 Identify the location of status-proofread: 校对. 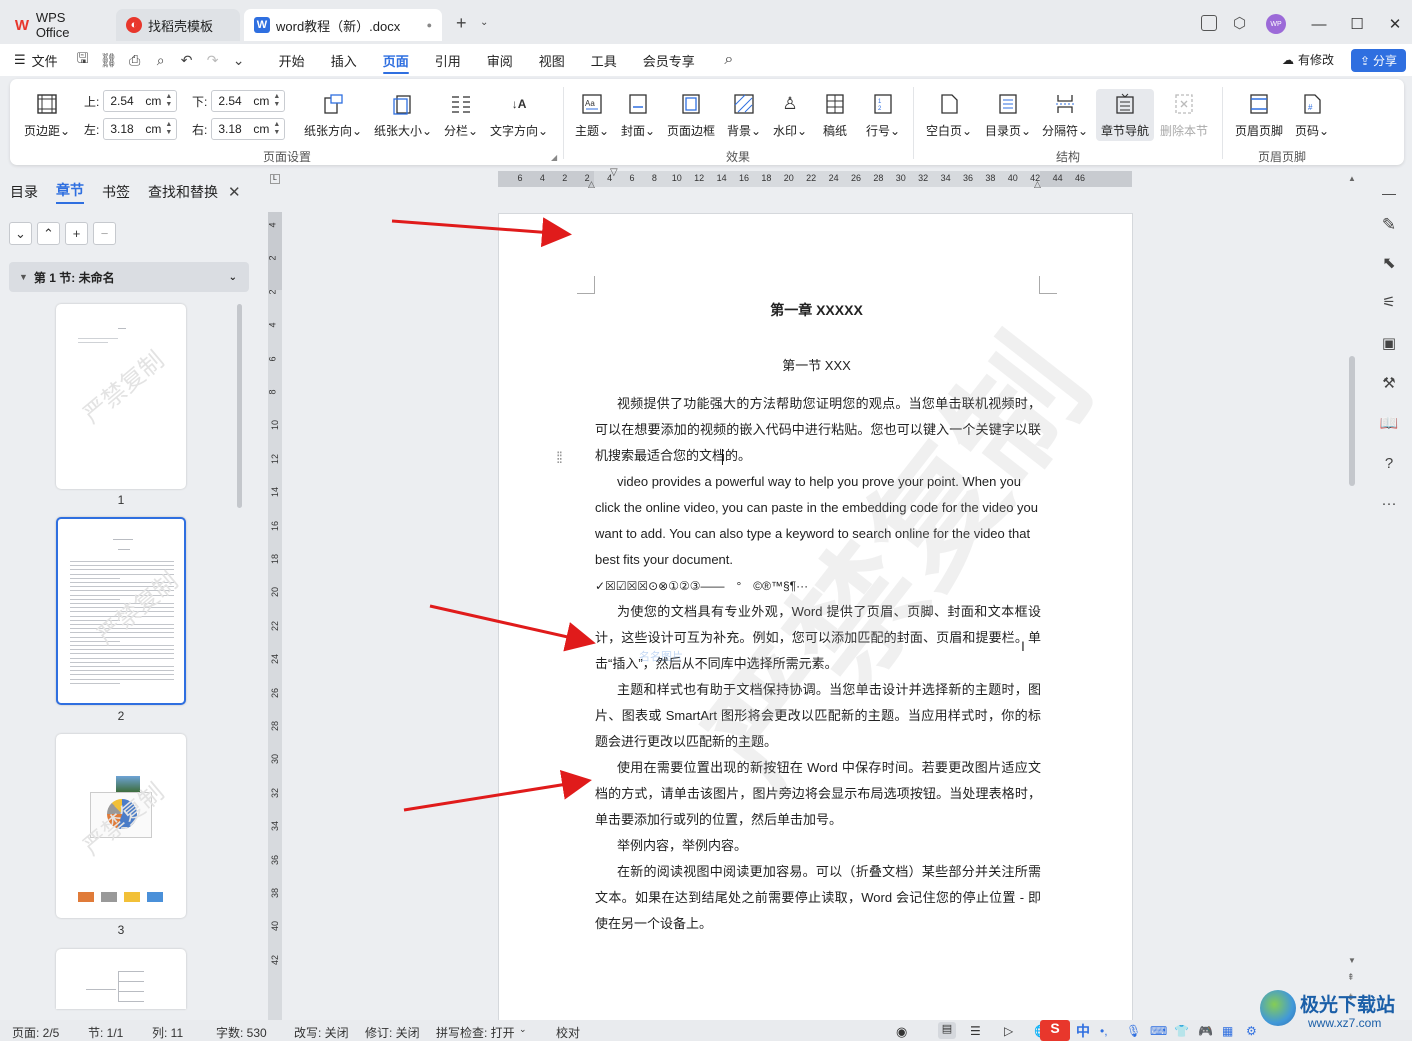
(568, 1032).